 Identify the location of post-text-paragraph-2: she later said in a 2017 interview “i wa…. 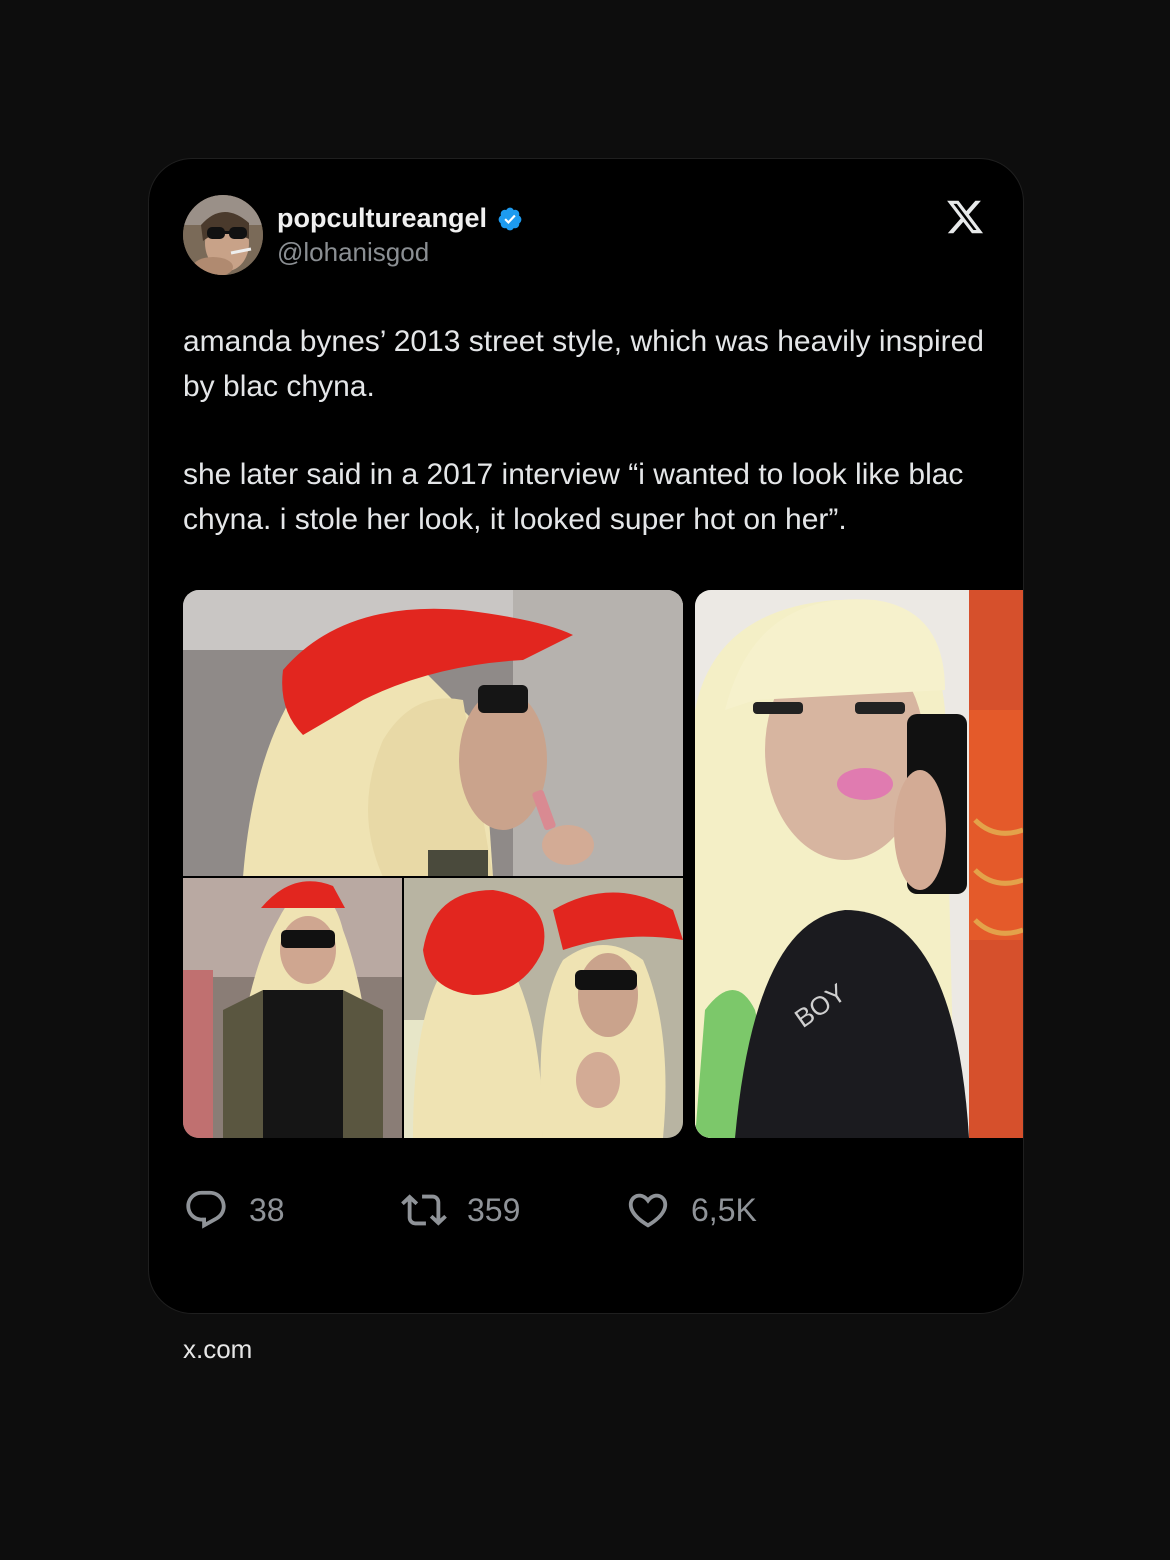
(573, 497).